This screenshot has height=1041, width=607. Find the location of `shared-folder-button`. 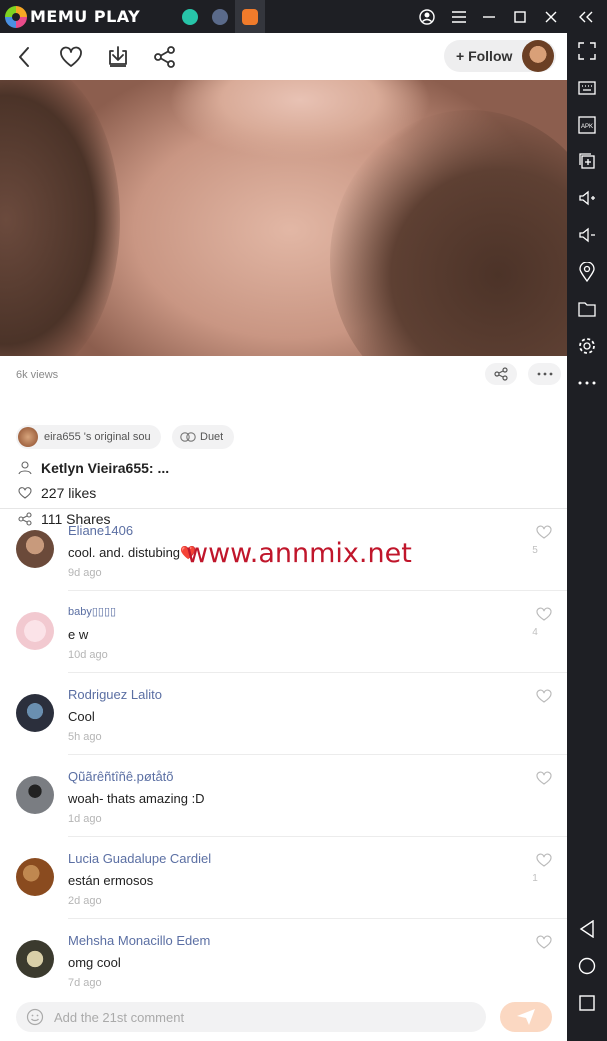

shared-folder-button is located at coordinates (587, 309).